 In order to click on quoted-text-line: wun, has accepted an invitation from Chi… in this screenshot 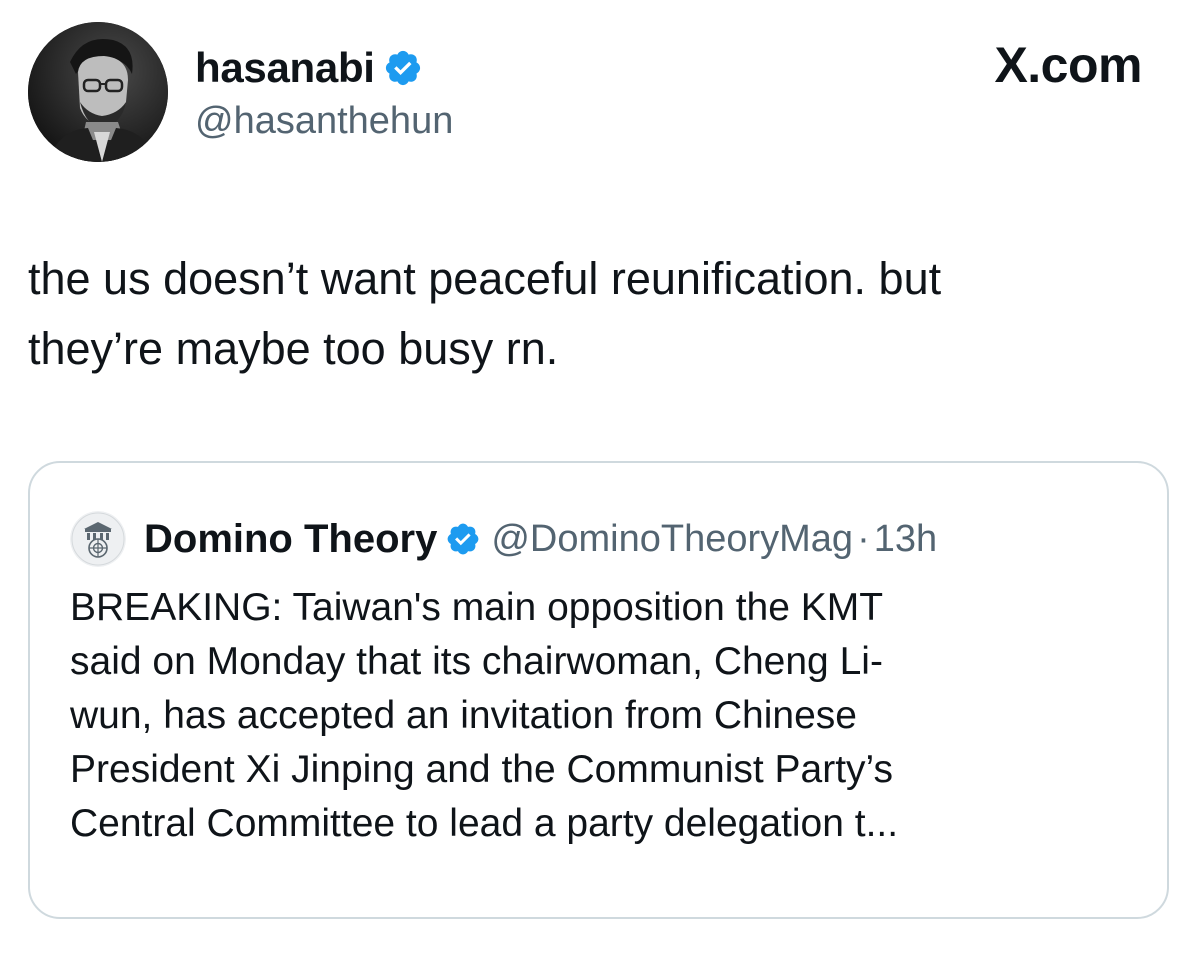, I will do `click(463, 715)`.